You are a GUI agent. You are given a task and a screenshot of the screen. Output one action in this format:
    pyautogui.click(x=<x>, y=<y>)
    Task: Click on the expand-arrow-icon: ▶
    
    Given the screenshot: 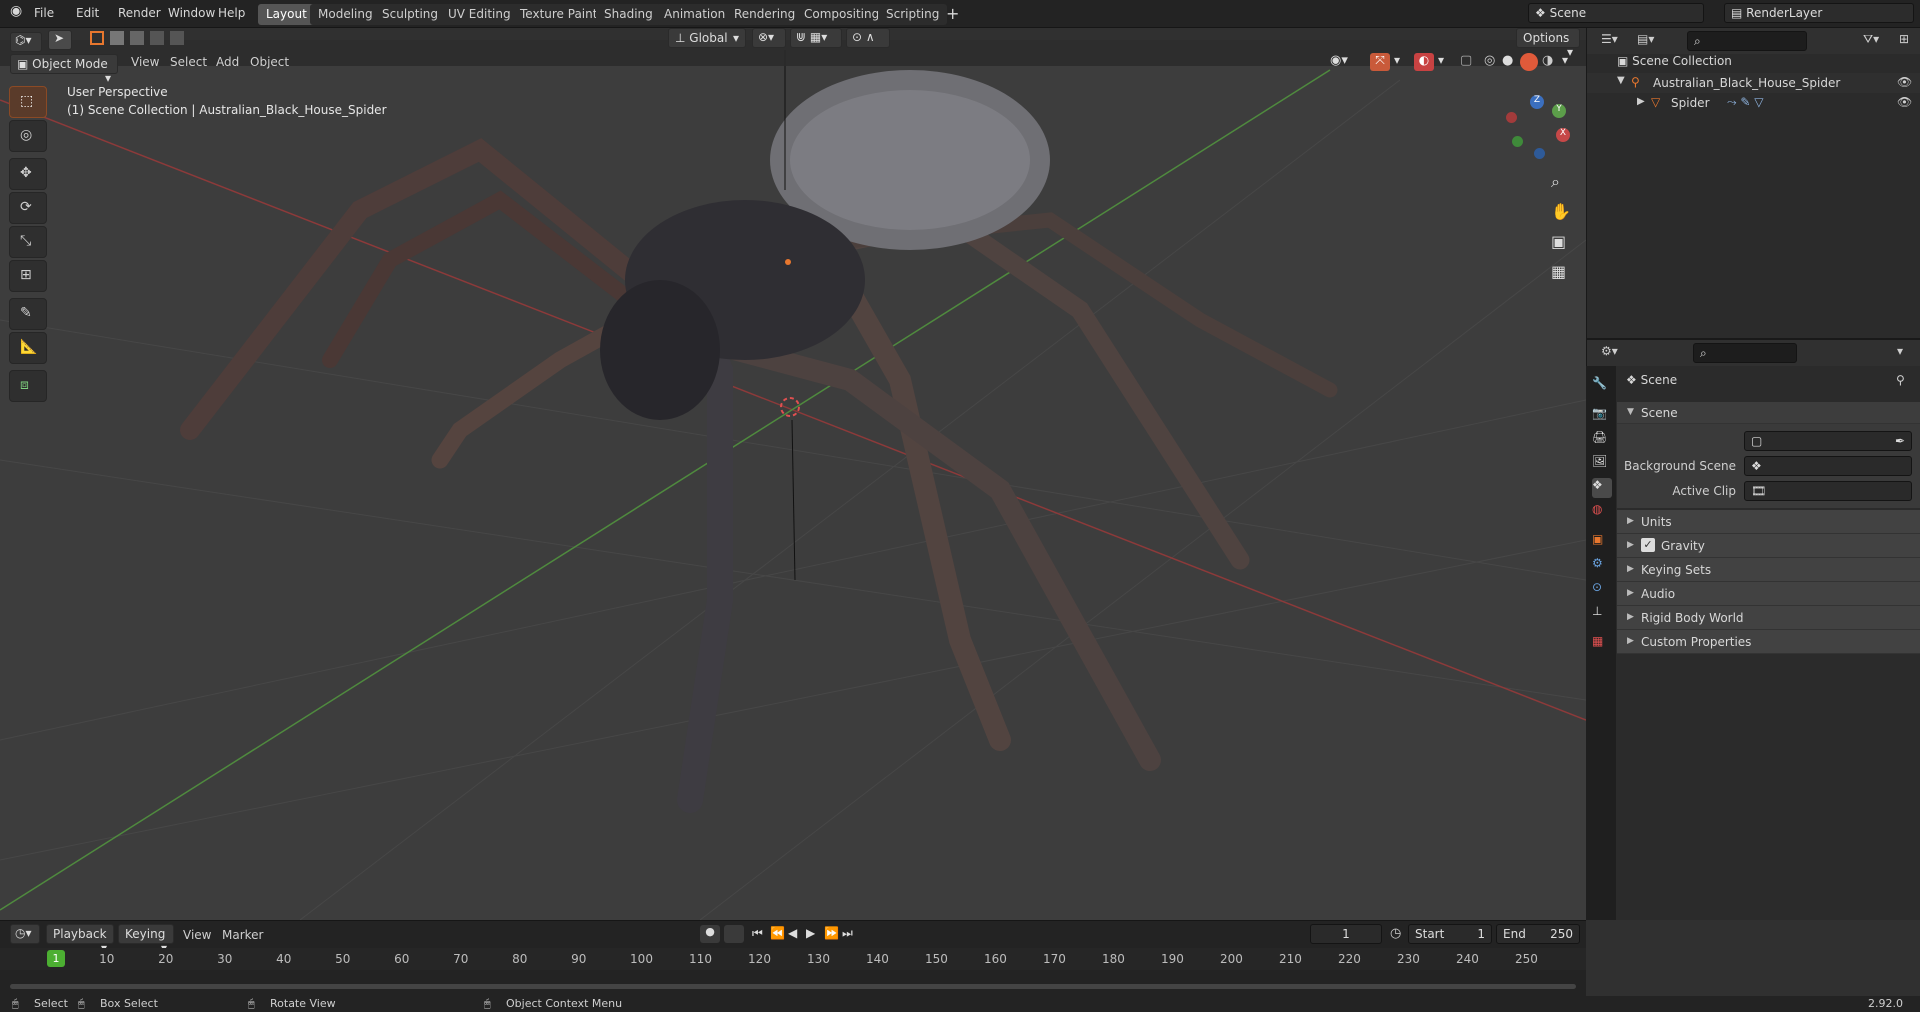 What is the action you would take?
    pyautogui.click(x=1641, y=101)
    